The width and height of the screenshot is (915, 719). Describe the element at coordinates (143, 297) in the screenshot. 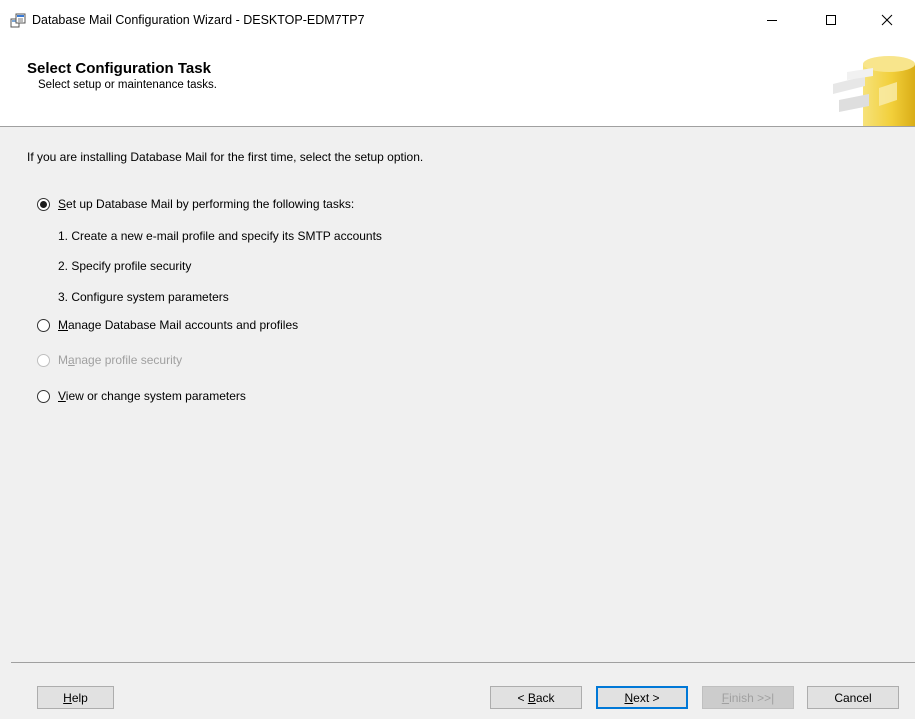

I see `task-3: 3. Configure system parameters` at that location.